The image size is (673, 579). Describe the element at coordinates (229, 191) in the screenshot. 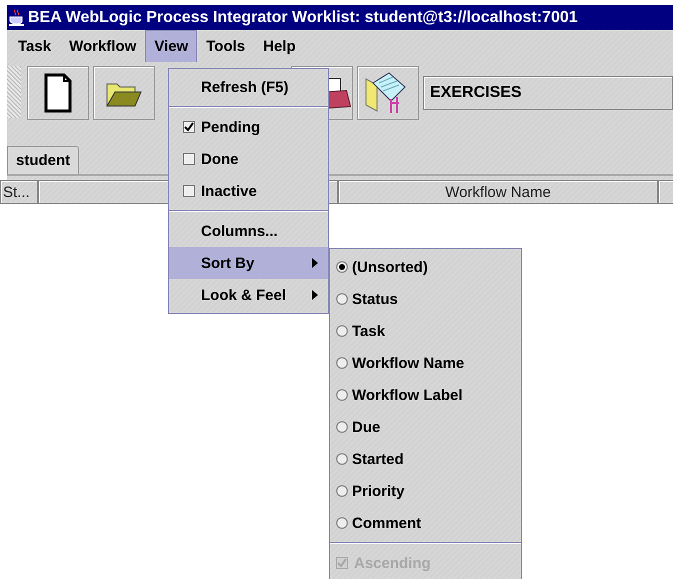

I see `menu-item: Inactive` at that location.